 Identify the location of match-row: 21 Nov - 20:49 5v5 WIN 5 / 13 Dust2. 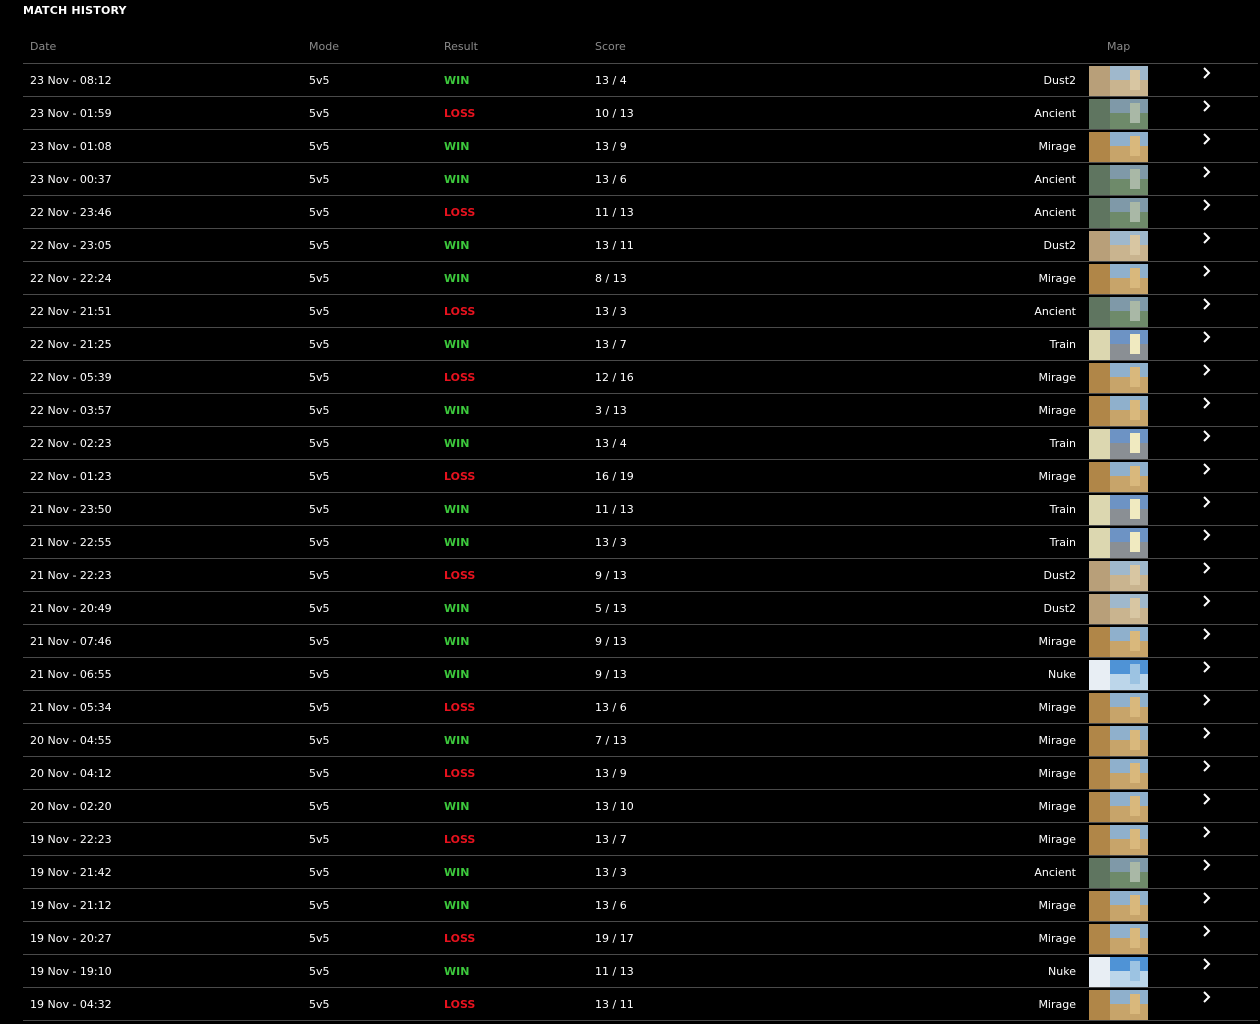
(640, 608).